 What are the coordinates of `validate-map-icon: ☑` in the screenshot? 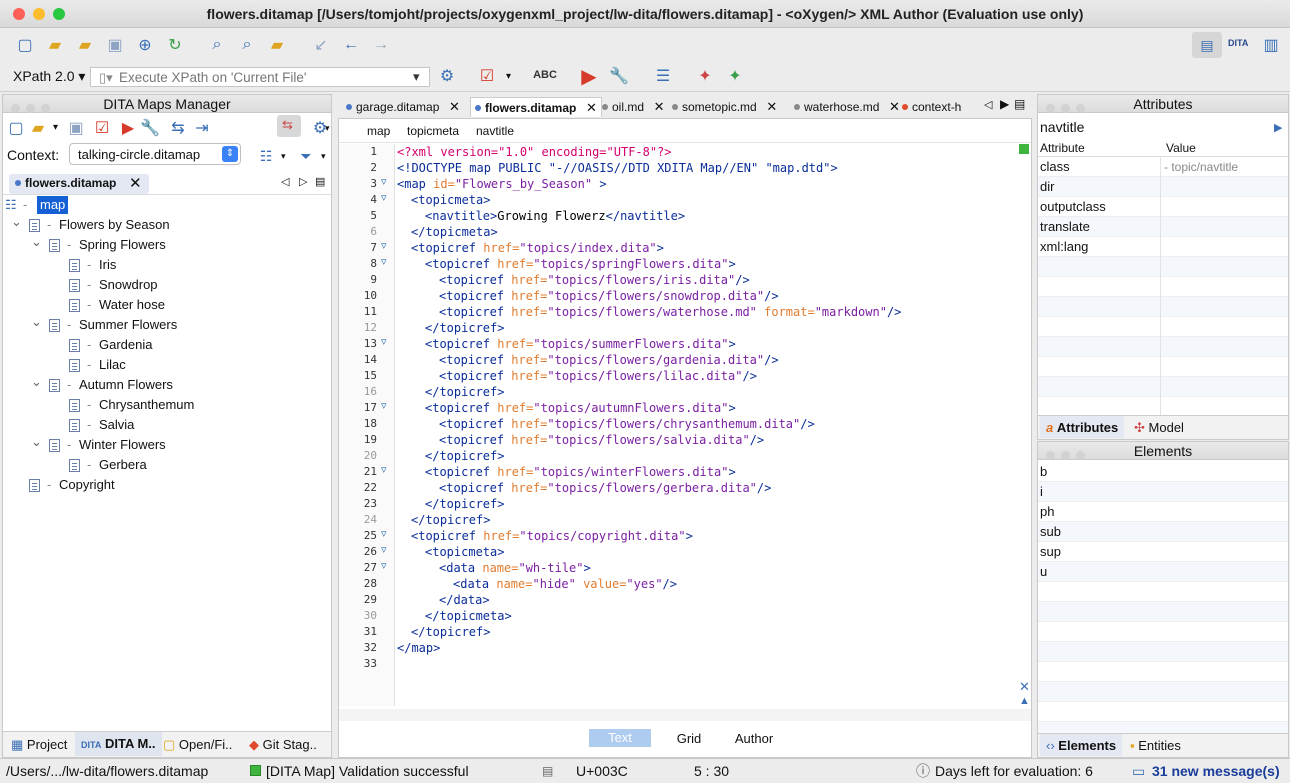 It's located at (102, 128).